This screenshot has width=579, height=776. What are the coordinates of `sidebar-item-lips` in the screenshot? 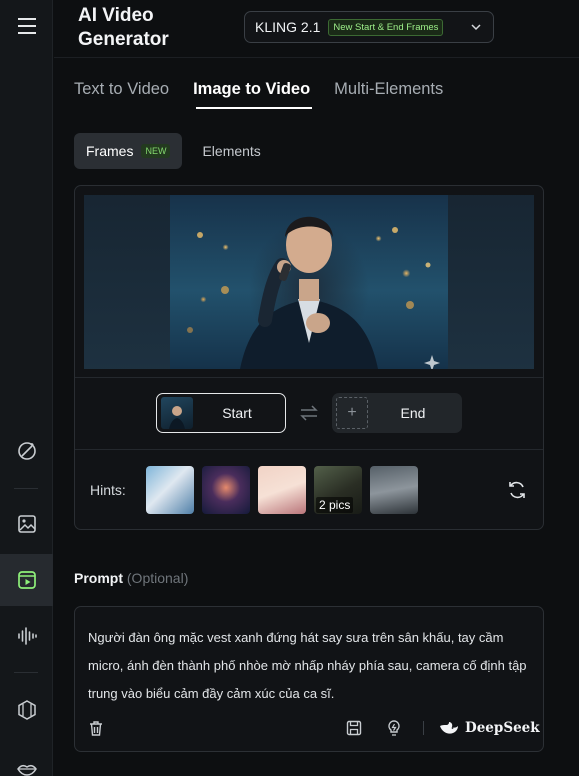 It's located at (26, 760).